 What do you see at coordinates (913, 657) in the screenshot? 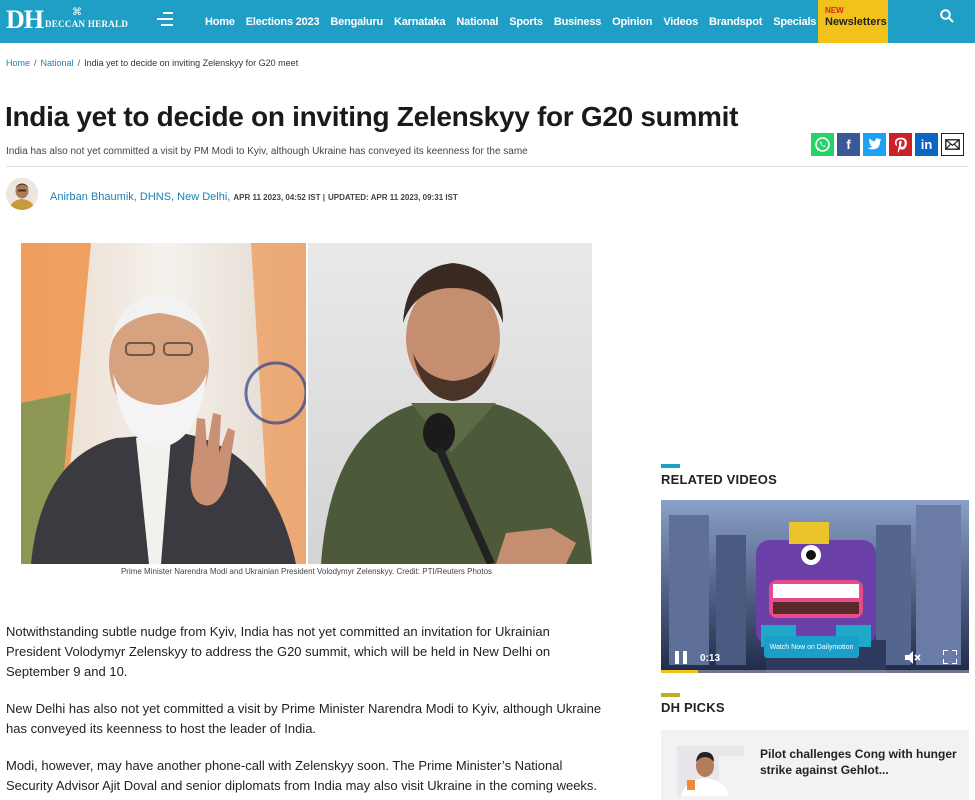
I see `mute-icon` at bounding box center [913, 657].